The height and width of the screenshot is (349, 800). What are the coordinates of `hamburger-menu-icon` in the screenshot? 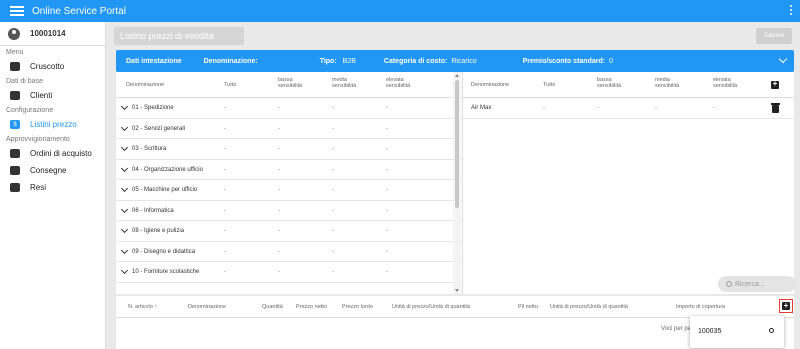 It's located at (17, 11).